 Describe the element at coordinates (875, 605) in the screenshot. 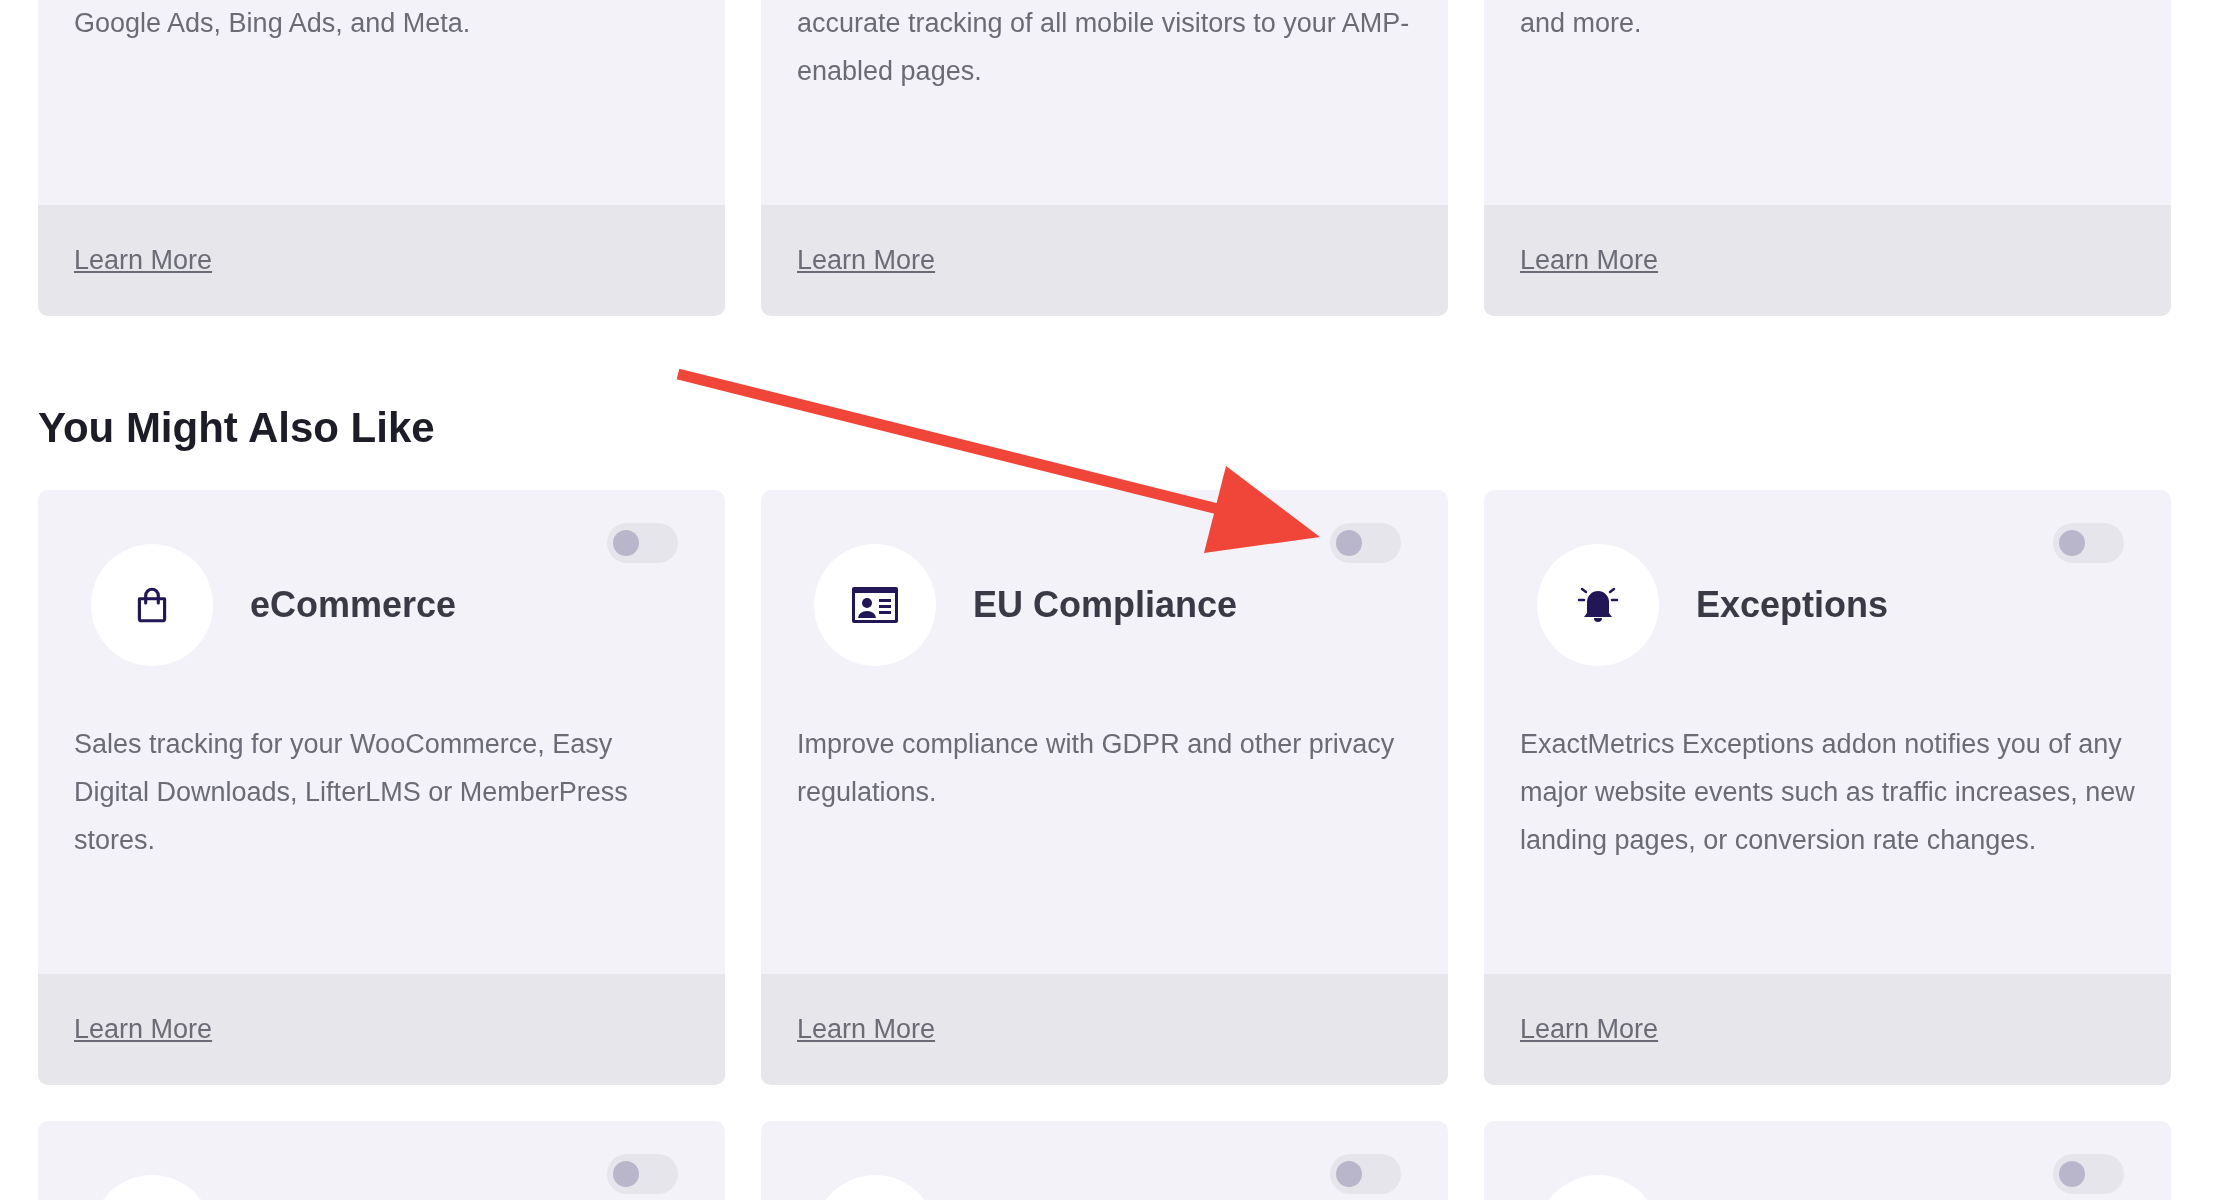

I see `id-card-icon` at that location.